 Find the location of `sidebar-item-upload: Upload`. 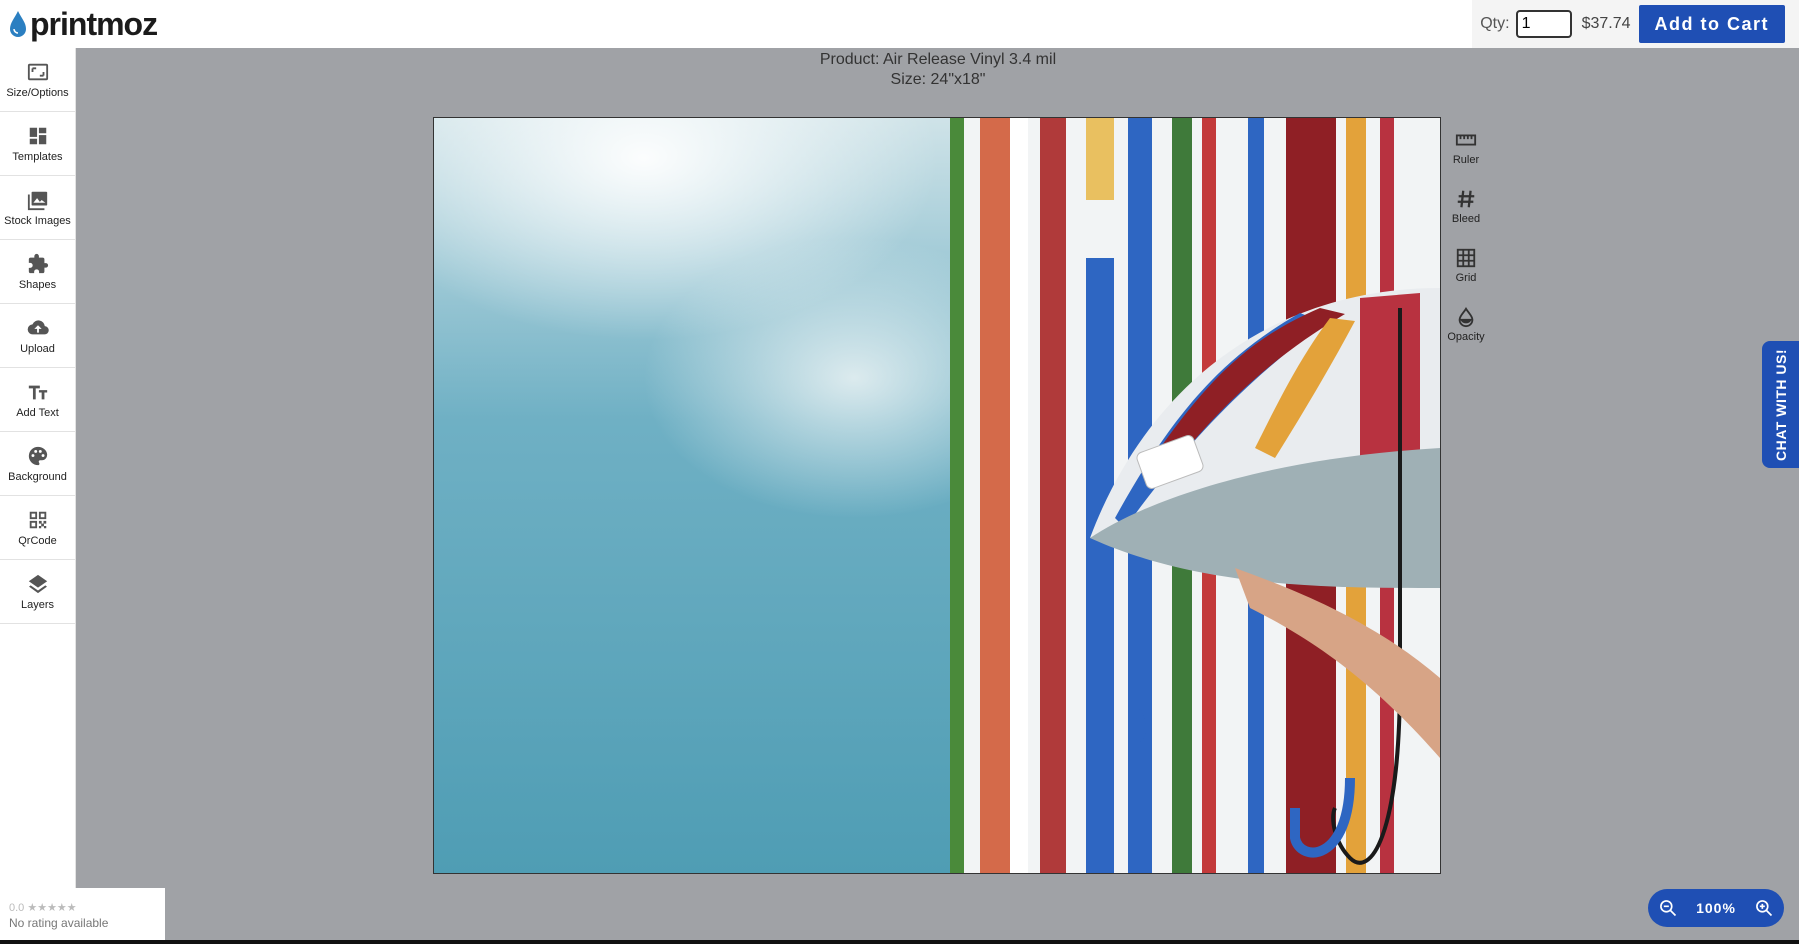

sidebar-item-upload: Upload is located at coordinates (37, 336).